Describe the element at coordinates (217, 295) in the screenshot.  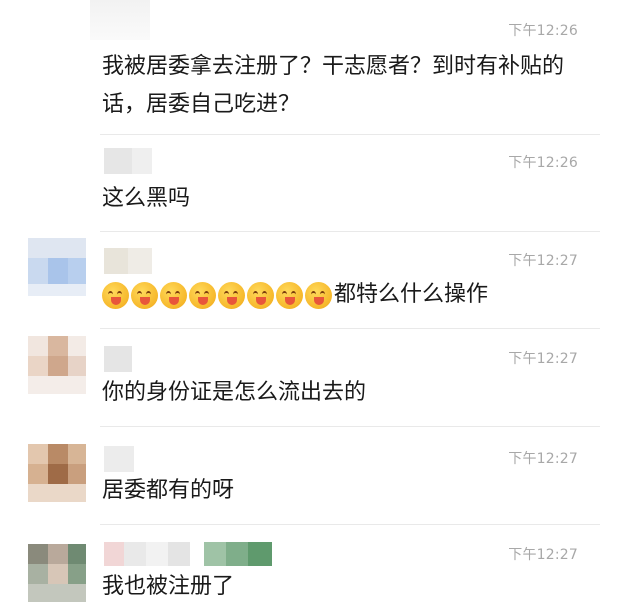
I see `emoji-group` at that location.